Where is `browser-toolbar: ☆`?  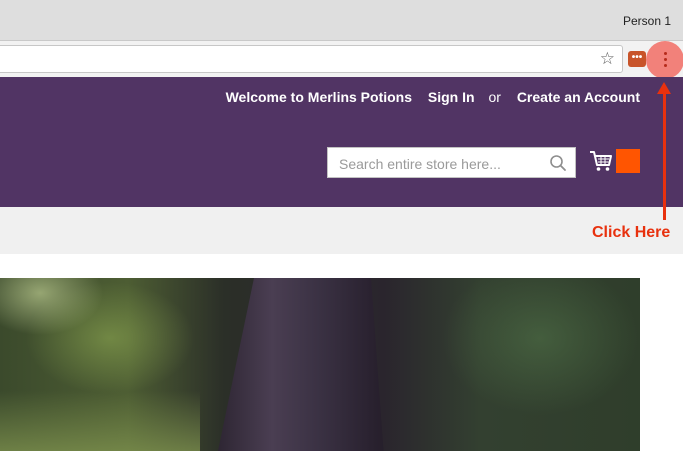 browser-toolbar: ☆ is located at coordinates (341, 59).